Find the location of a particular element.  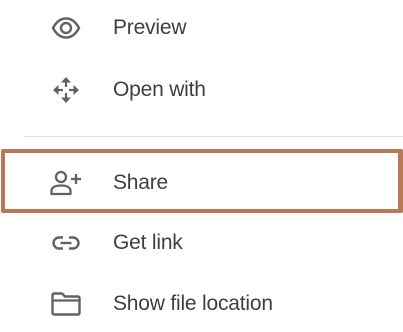

add-person-icon is located at coordinates (66, 183).